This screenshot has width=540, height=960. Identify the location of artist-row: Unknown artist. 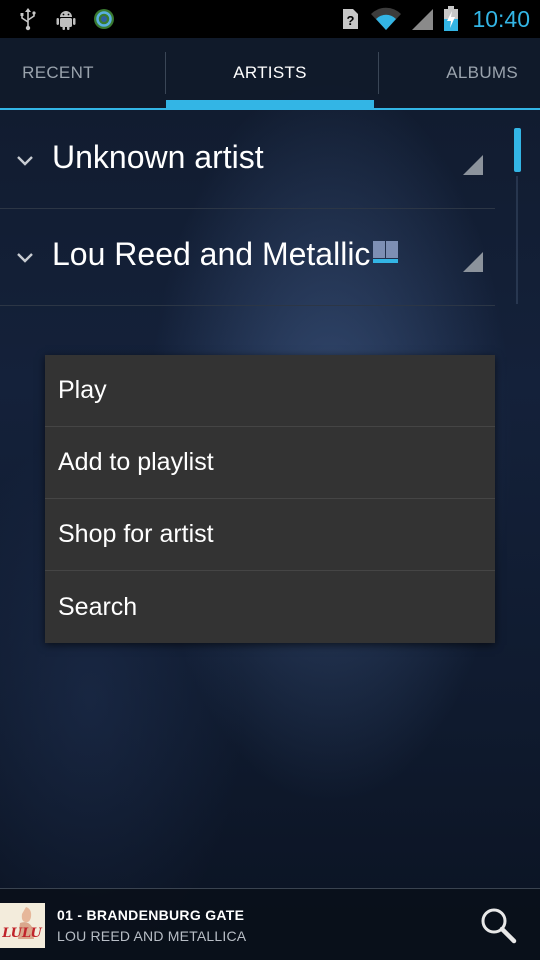
(247, 160).